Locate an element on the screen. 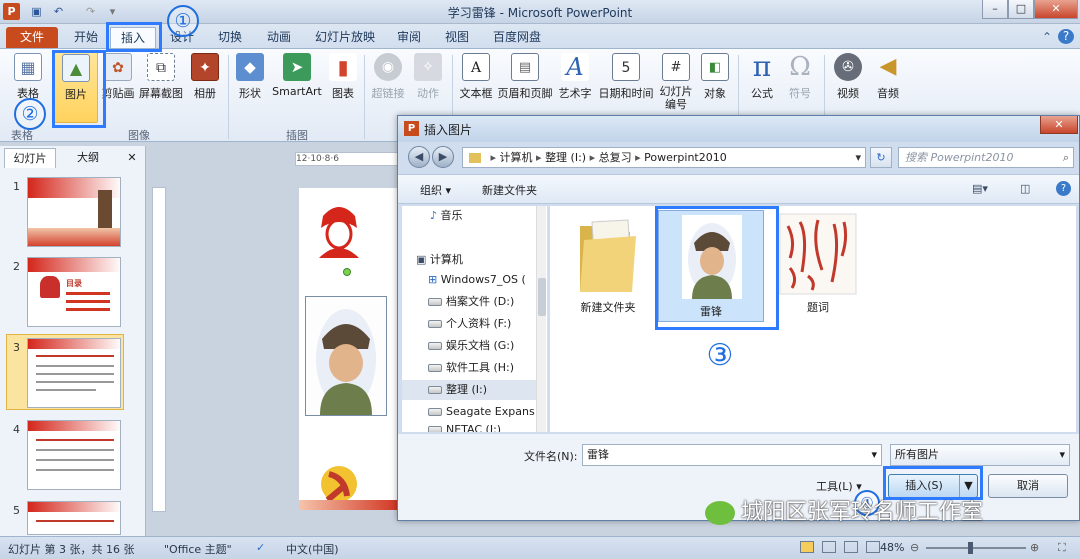  minimize-ribbon-icon: ⌃ is located at coordinates (1047, 37).